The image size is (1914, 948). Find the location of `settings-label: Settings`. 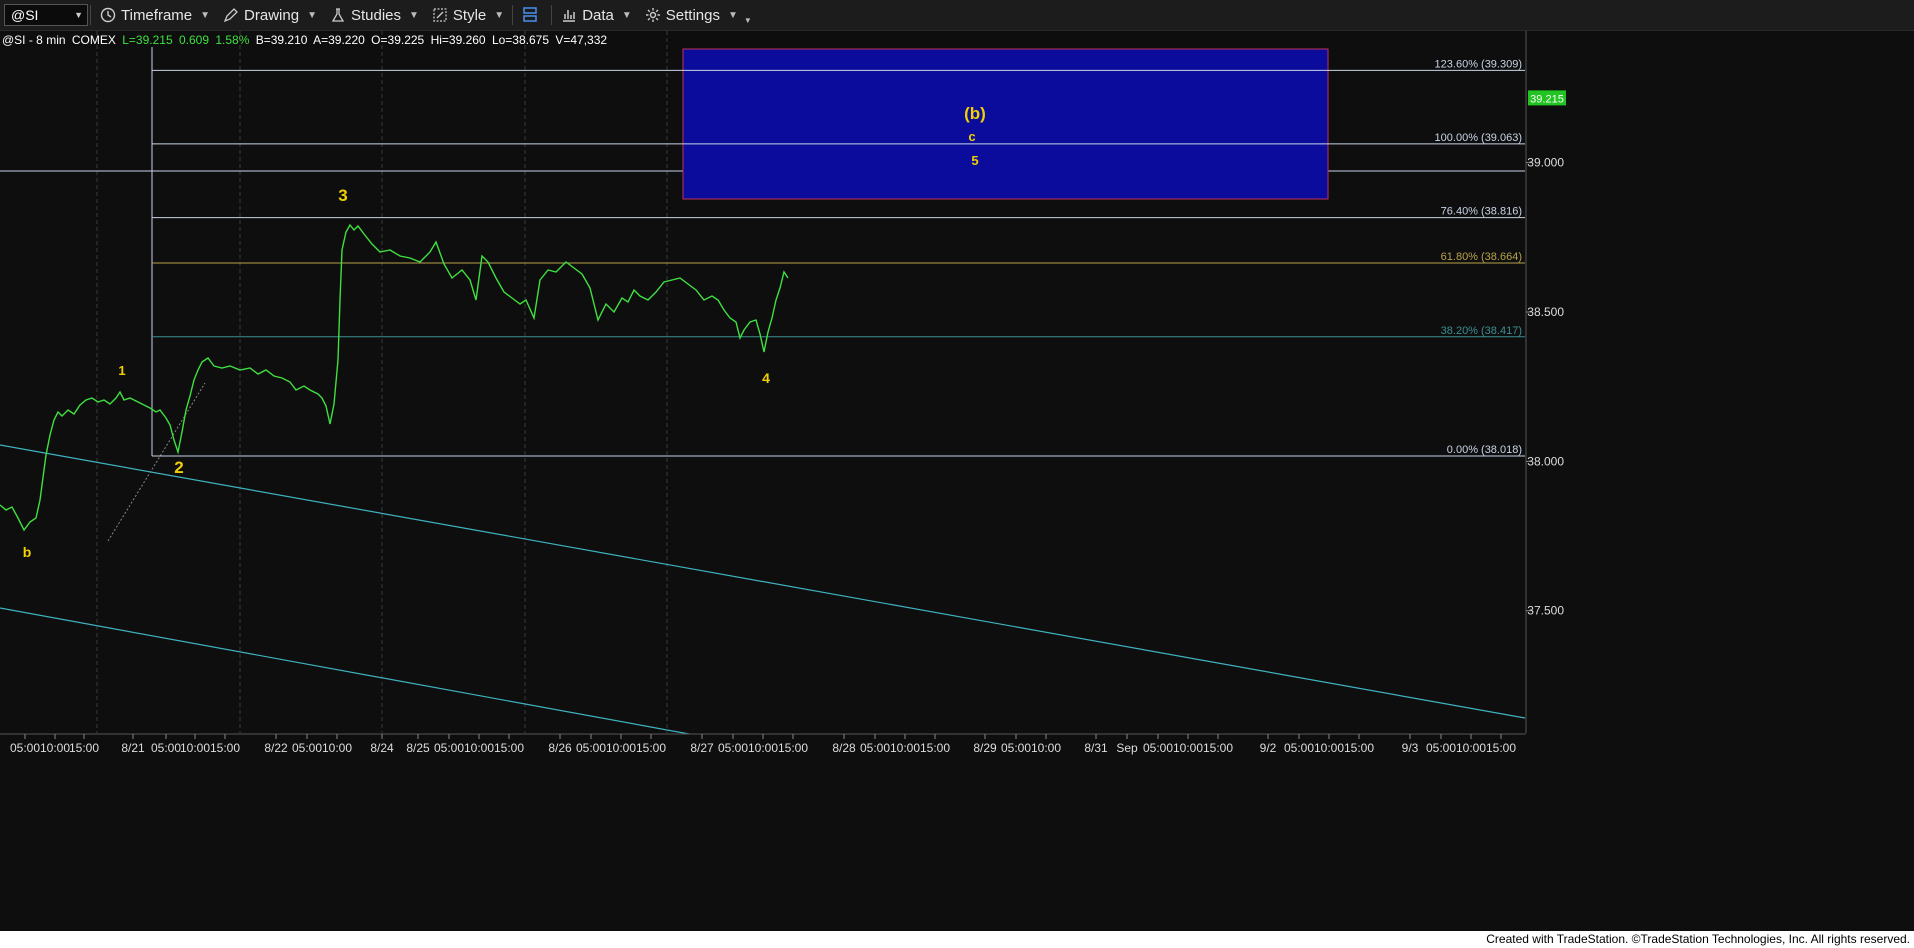

settings-label: Settings is located at coordinates (692, 15).